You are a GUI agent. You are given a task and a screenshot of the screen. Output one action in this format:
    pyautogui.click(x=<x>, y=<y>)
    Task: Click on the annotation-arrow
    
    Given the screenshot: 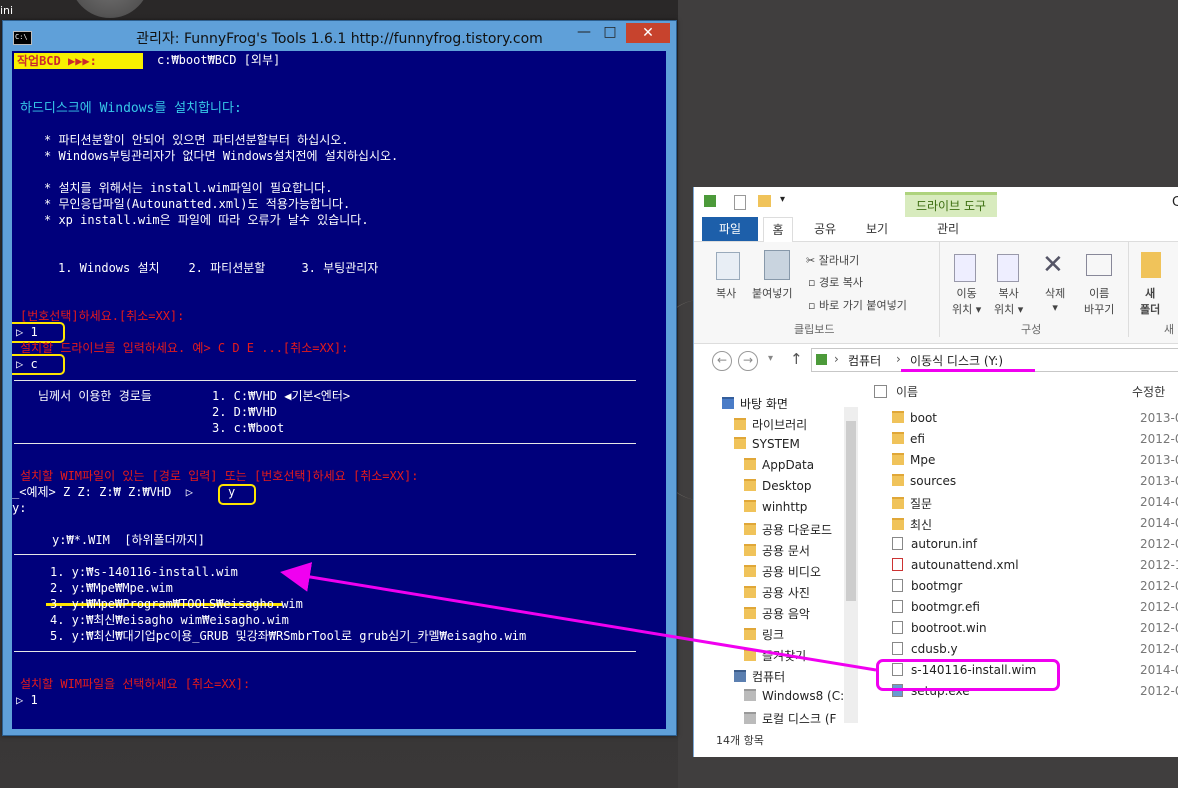 What is the action you would take?
    pyautogui.click(x=578, y=617)
    